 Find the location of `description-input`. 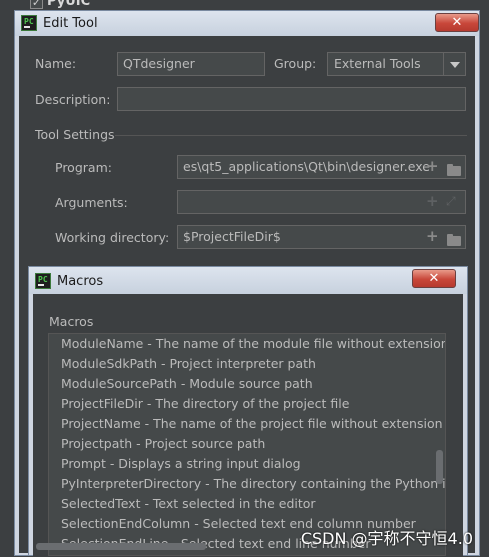

description-input is located at coordinates (291, 99).